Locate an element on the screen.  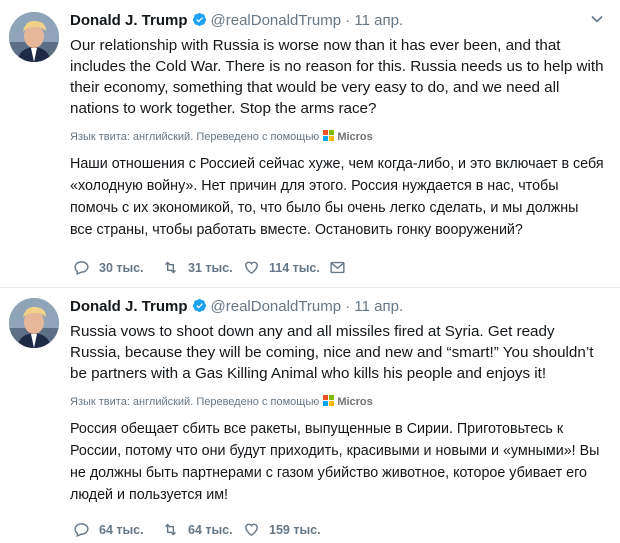
like-count: 114 тыс. is located at coordinates (294, 268).